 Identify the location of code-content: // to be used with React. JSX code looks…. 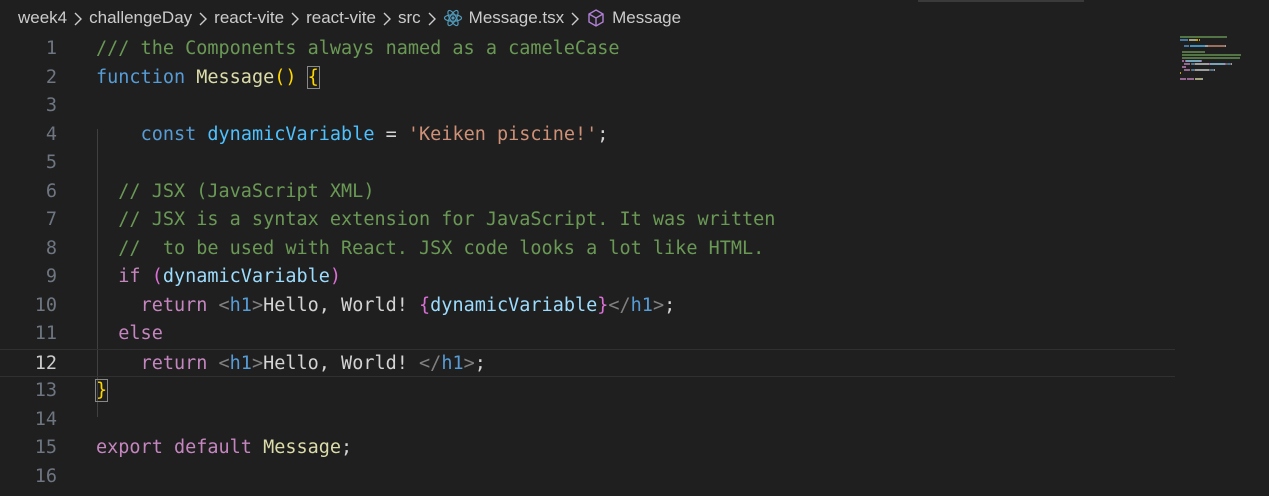
(430, 249).